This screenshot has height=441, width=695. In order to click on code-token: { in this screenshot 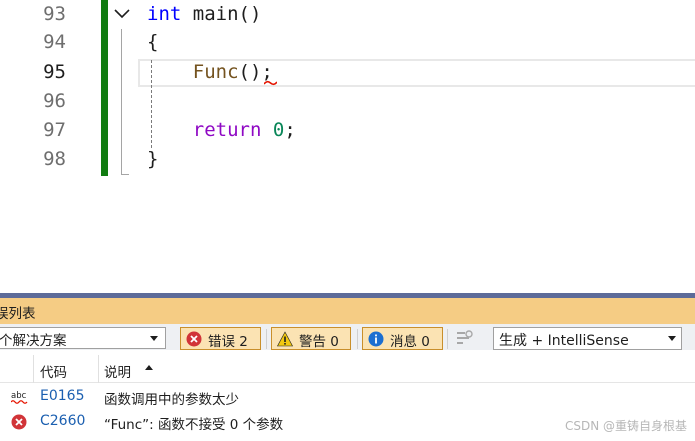, I will do `click(153, 42)`.